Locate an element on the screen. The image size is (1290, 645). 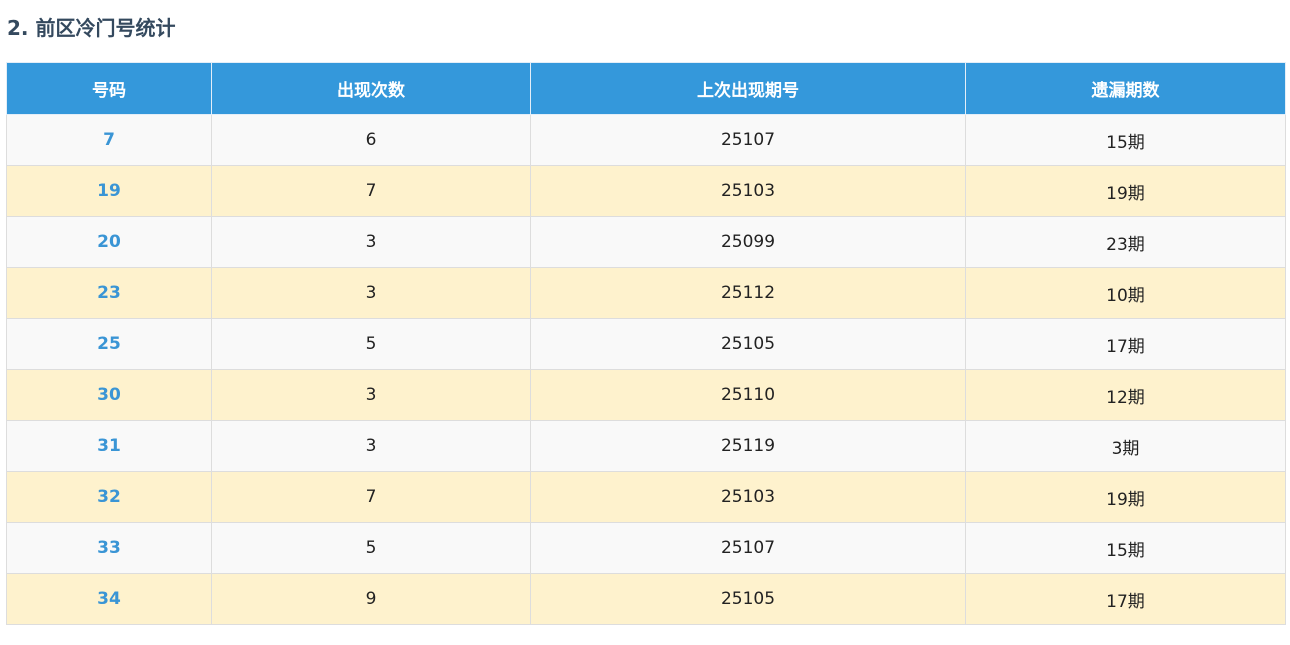
table-row: 32 7 25103 19期 is located at coordinates (646, 497).